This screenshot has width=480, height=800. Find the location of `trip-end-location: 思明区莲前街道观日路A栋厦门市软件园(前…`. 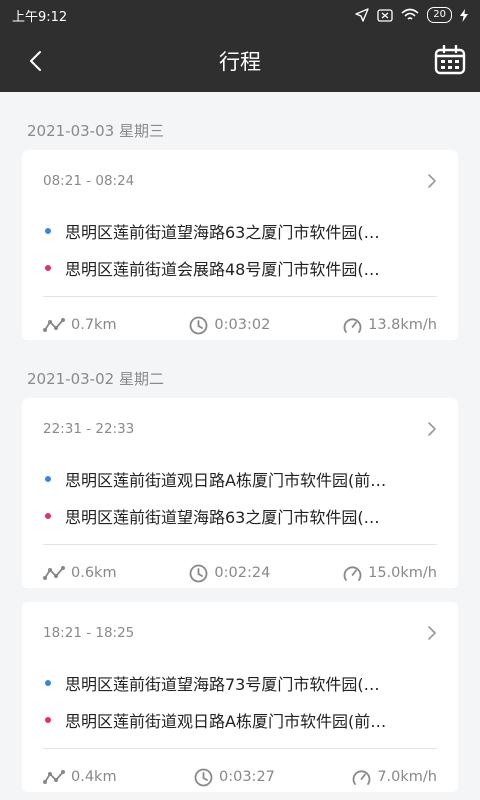

trip-end-location: 思明区莲前街道观日路A栋厦门市软件园(前… is located at coordinates (240, 719).